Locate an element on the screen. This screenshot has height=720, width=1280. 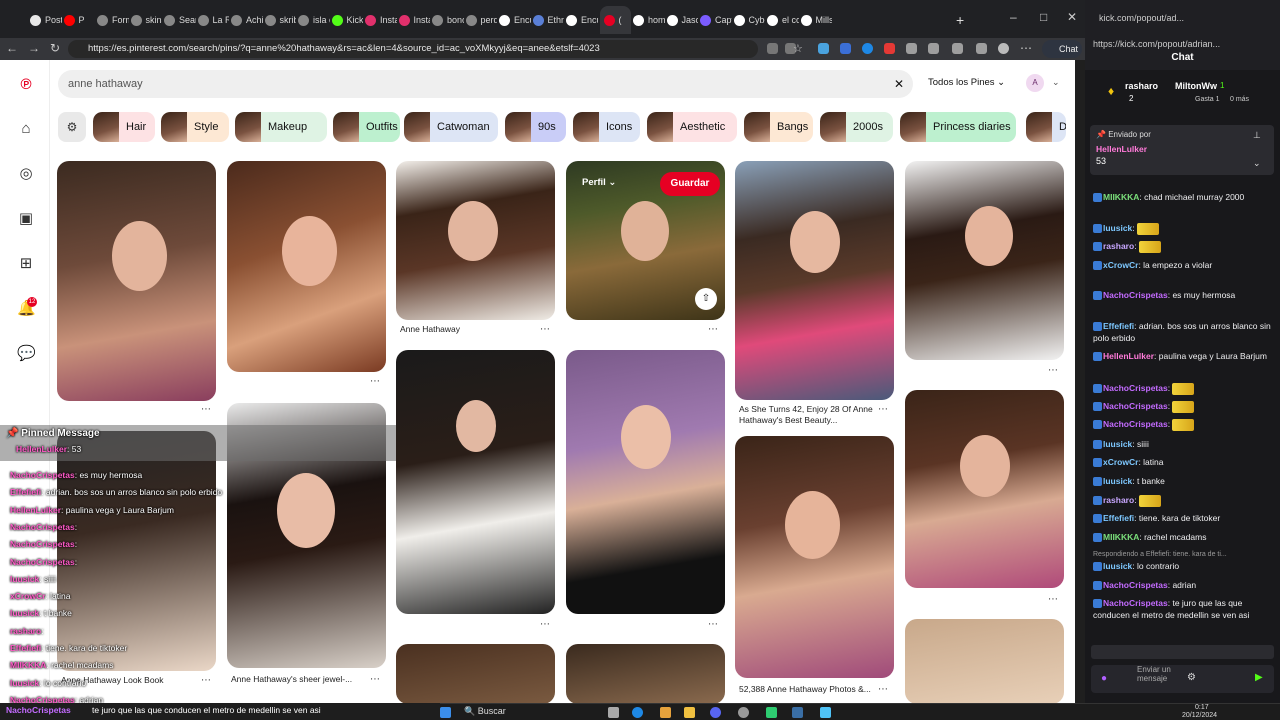
browser-tab: Mills is located at coordinates (816, 20).